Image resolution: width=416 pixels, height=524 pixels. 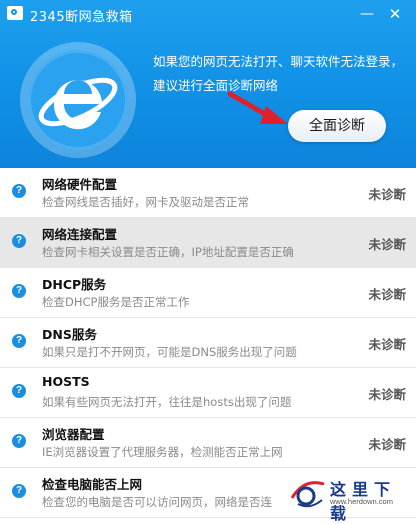 I want to click on list-item-dns: ? DNS服务 如果只是打不开网页，可能是DNS服务出现了问题 未诊断, so click(x=208, y=343).